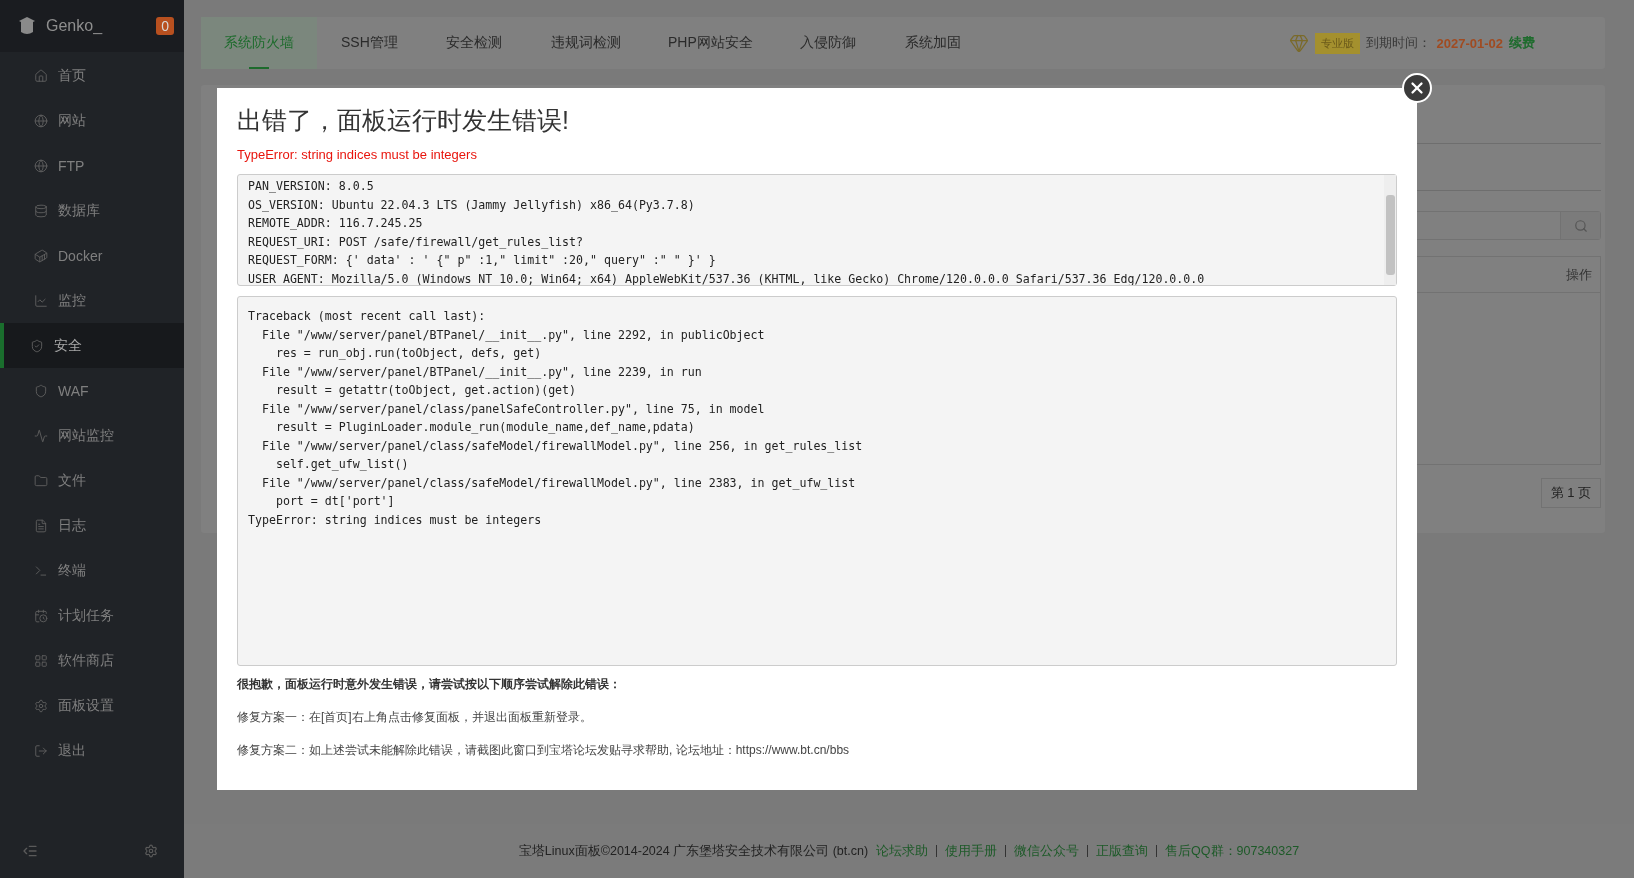  Describe the element at coordinates (92, 435) in the screenshot. I see `sidebar-item: 网站监控` at that location.